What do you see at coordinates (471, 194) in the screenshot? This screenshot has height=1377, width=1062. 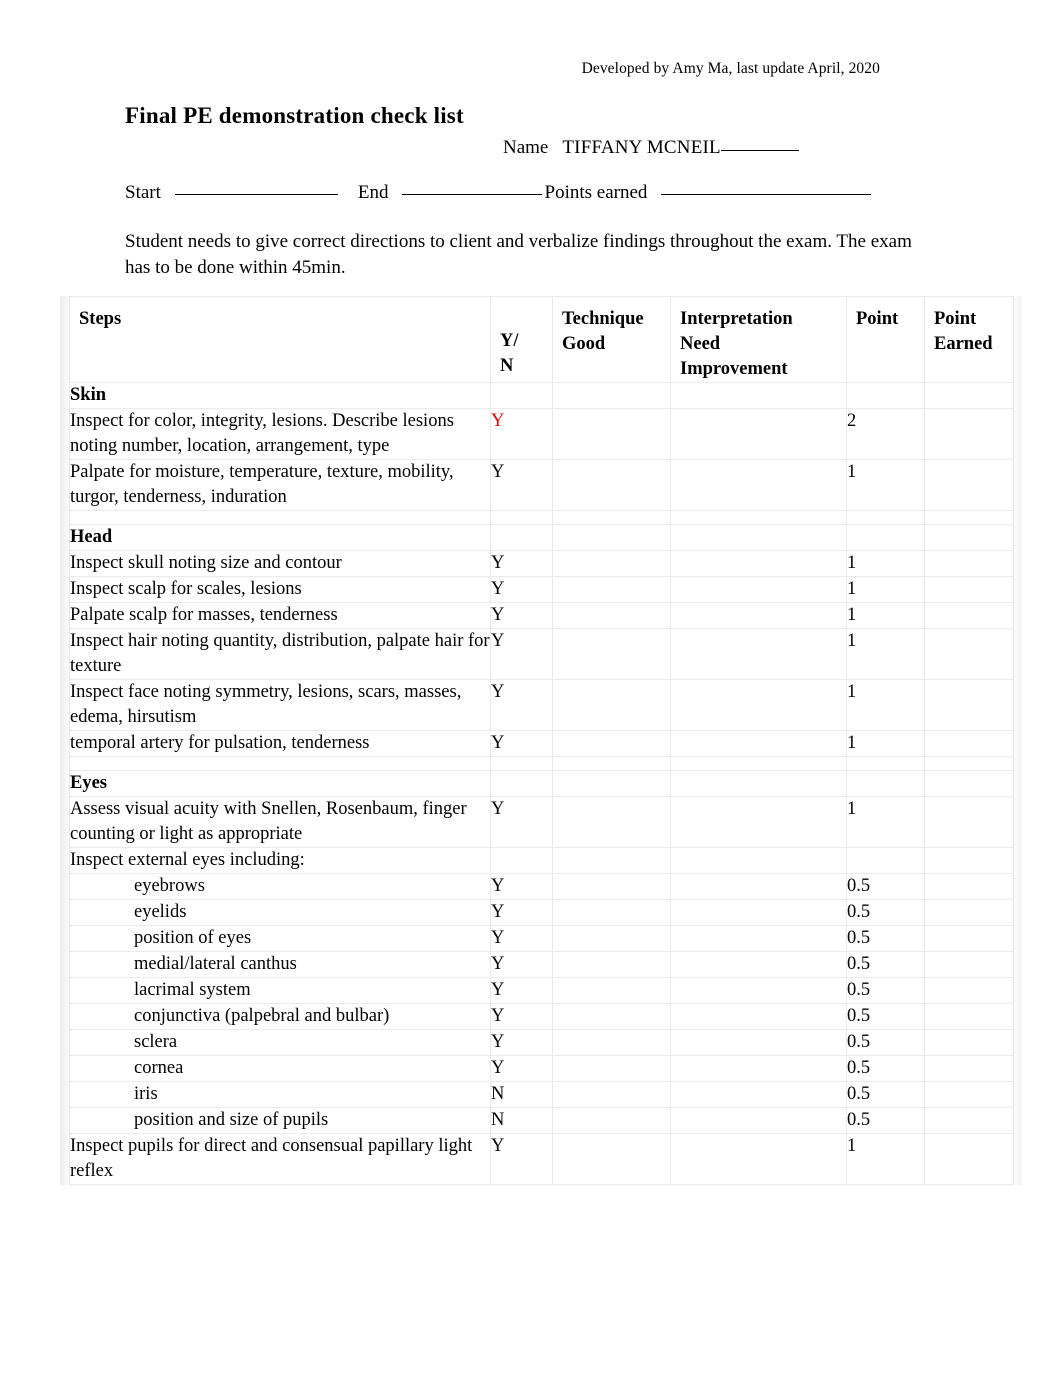 I see `end-input-underline` at bounding box center [471, 194].